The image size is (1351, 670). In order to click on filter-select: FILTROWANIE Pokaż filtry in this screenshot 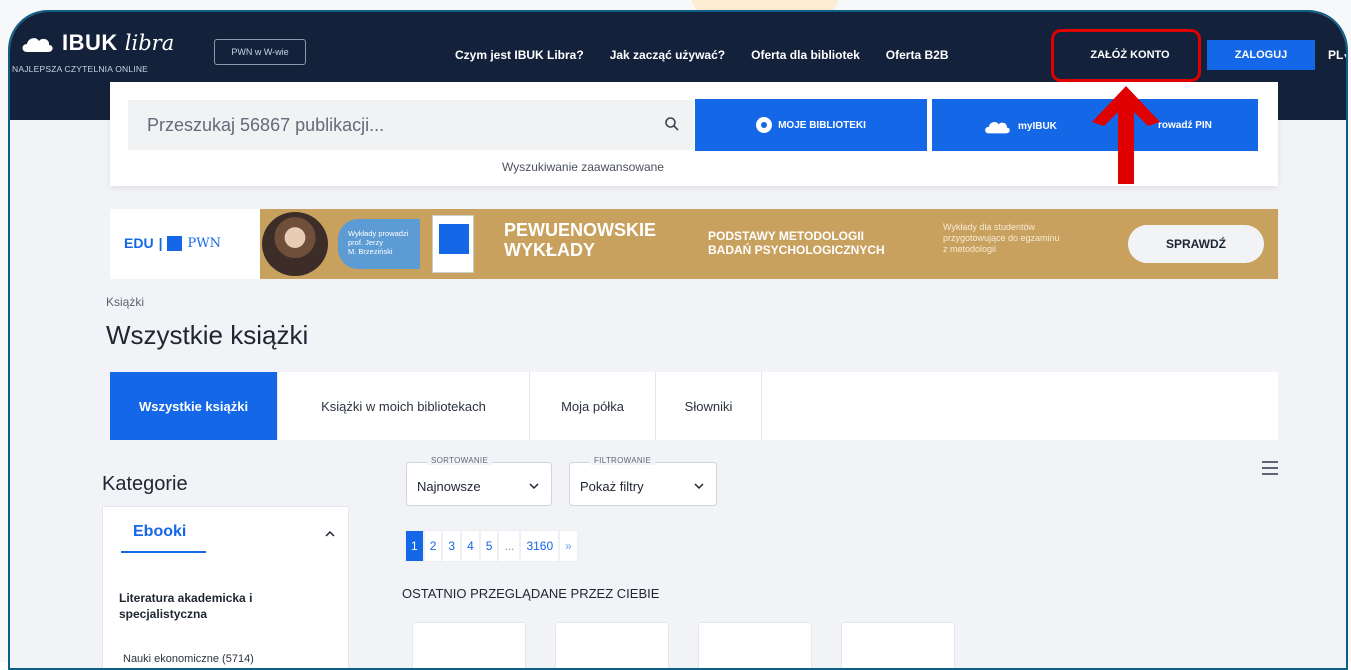, I will do `click(643, 481)`.